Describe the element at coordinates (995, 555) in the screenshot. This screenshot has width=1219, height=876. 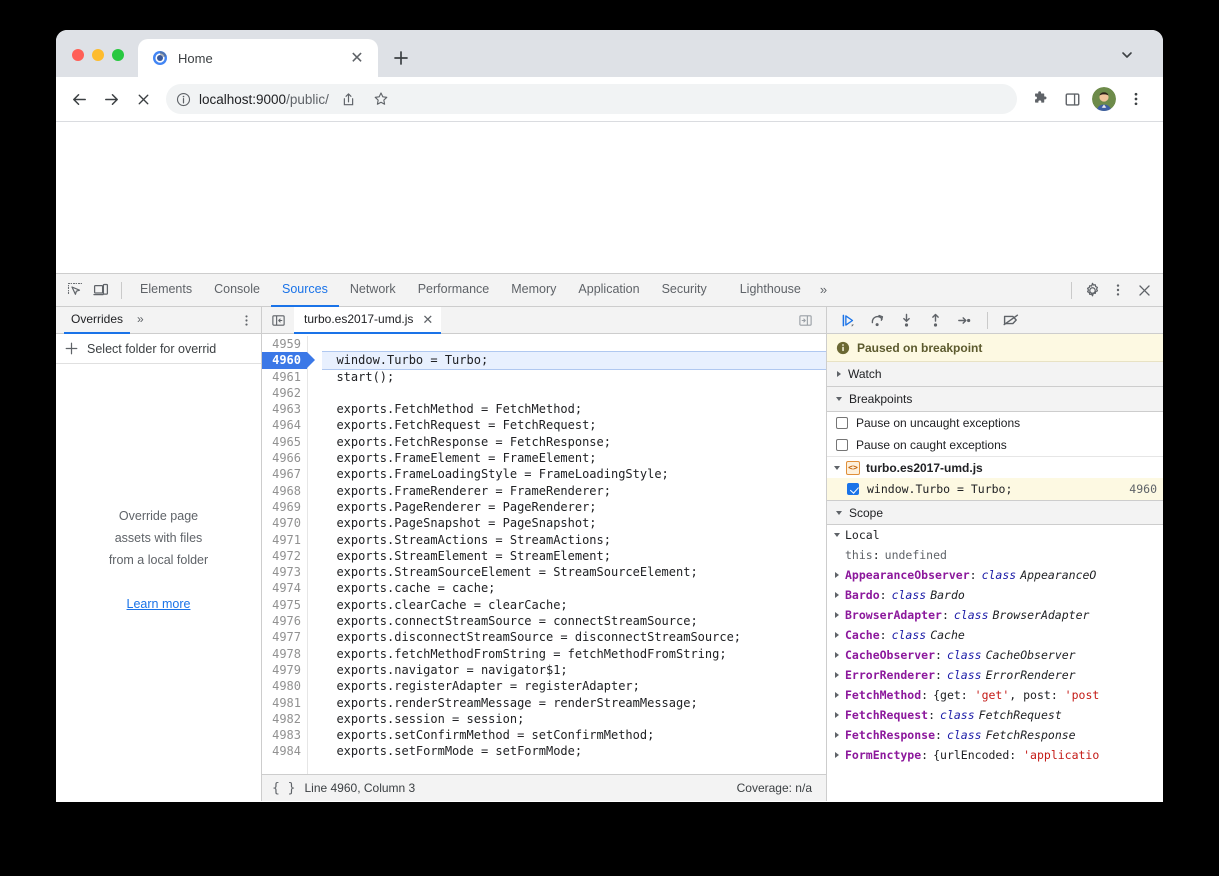
I see `scope-variable-row: this: undefined` at that location.